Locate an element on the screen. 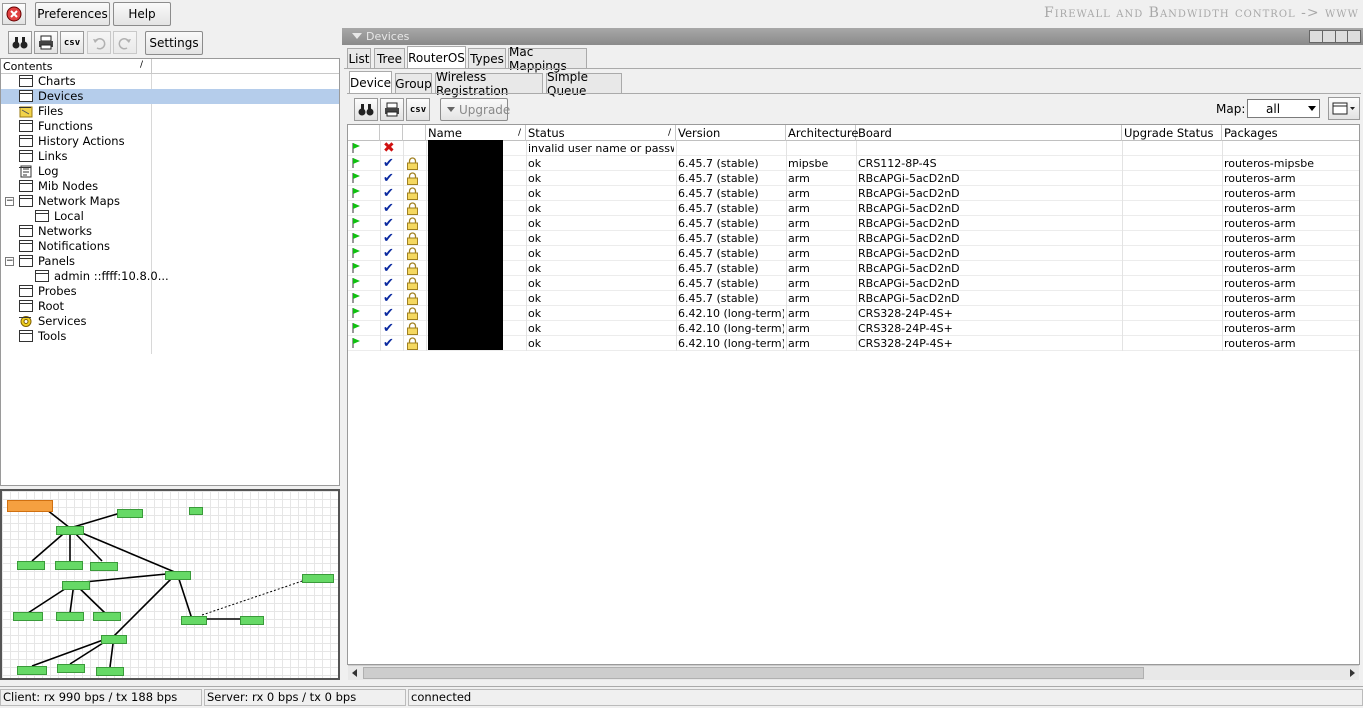 This screenshot has height=708, width=1363. scroll-left-icon is located at coordinates (354, 673).